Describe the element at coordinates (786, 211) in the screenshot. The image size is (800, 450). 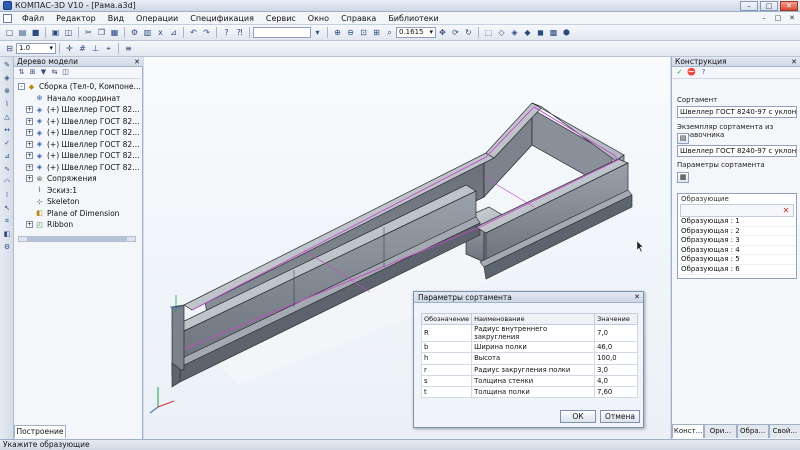
I see `delete-icon: ✕` at that location.